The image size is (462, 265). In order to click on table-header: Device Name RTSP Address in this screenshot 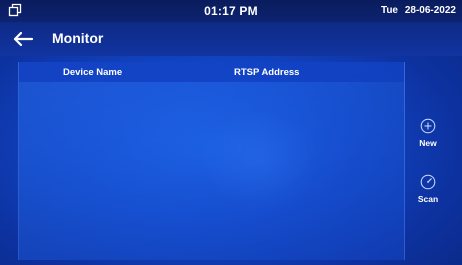, I will do `click(211, 72)`.